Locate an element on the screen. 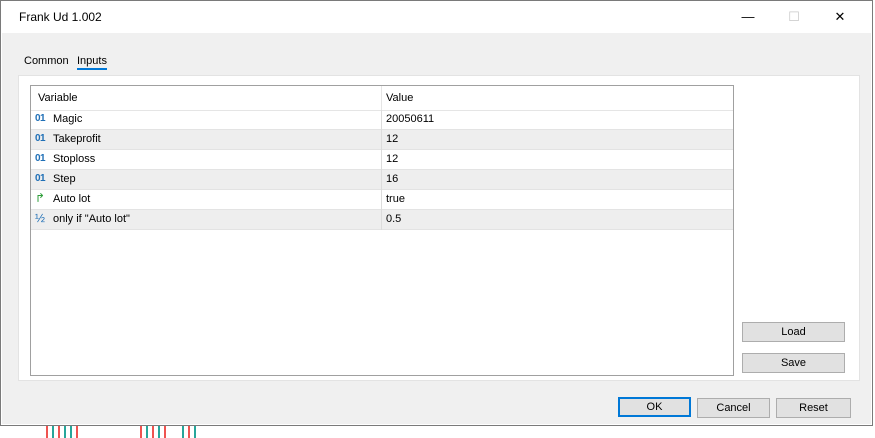 This screenshot has width=875, height=438. cancel-button: Cancel is located at coordinates (733, 408).